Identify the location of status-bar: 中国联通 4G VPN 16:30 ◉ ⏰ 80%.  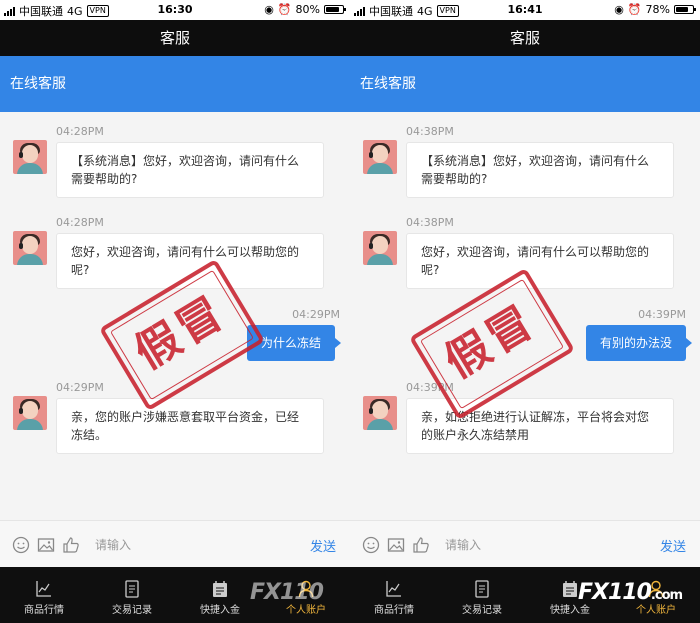
(175, 10).